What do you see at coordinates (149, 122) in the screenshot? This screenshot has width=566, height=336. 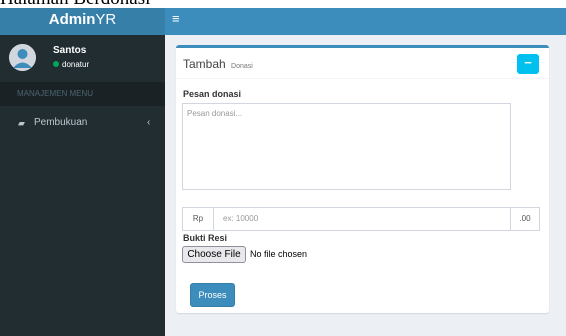 I see `chevron-left-icon: ‹` at bounding box center [149, 122].